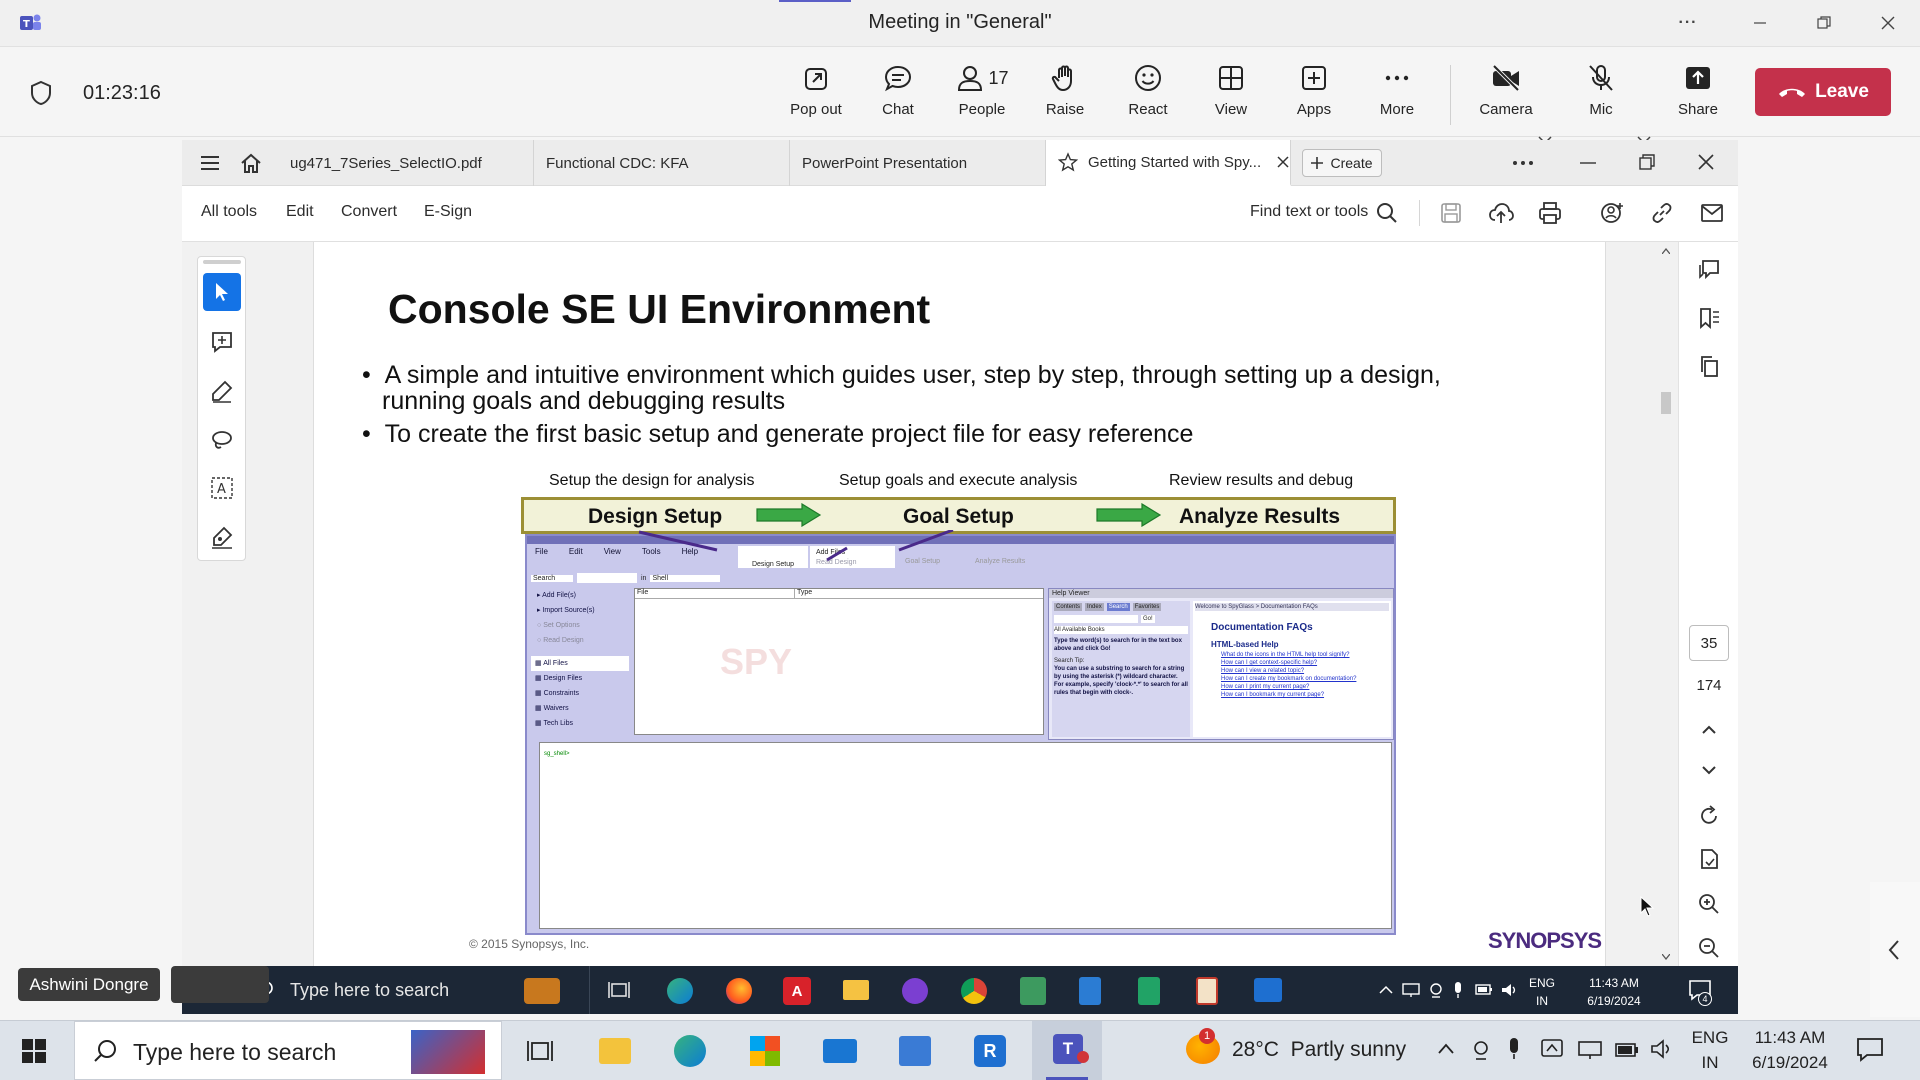 This screenshot has height=1080, width=1920. What do you see at coordinates (1888, 23) in the screenshot?
I see `close-button` at bounding box center [1888, 23].